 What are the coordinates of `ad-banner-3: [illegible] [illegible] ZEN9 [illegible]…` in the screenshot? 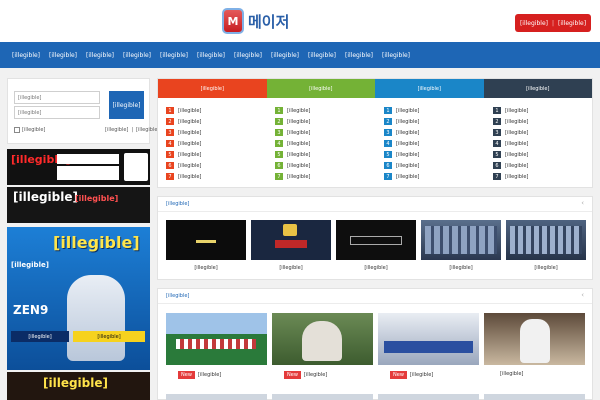 It's located at (78, 298).